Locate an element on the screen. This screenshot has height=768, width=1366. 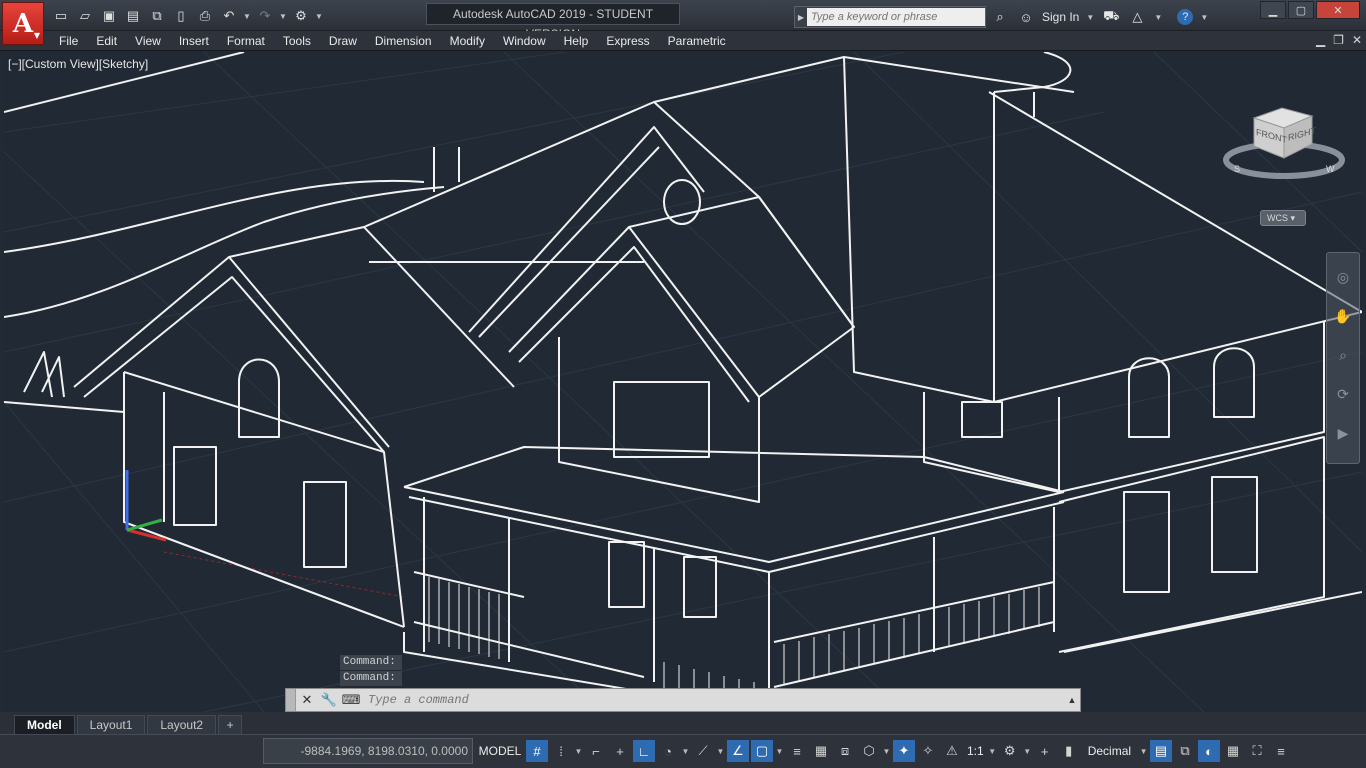
units-dropdown-icon: ▼ is located at coordinates (1143, 751).